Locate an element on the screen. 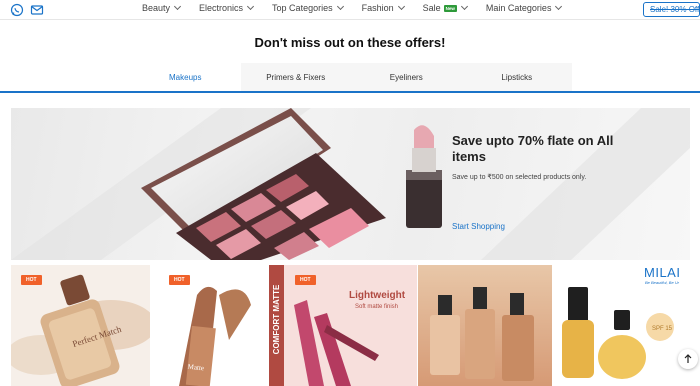 The height and width of the screenshot is (386, 700). menu-main-categories: Main Categories is located at coordinates (524, 7).